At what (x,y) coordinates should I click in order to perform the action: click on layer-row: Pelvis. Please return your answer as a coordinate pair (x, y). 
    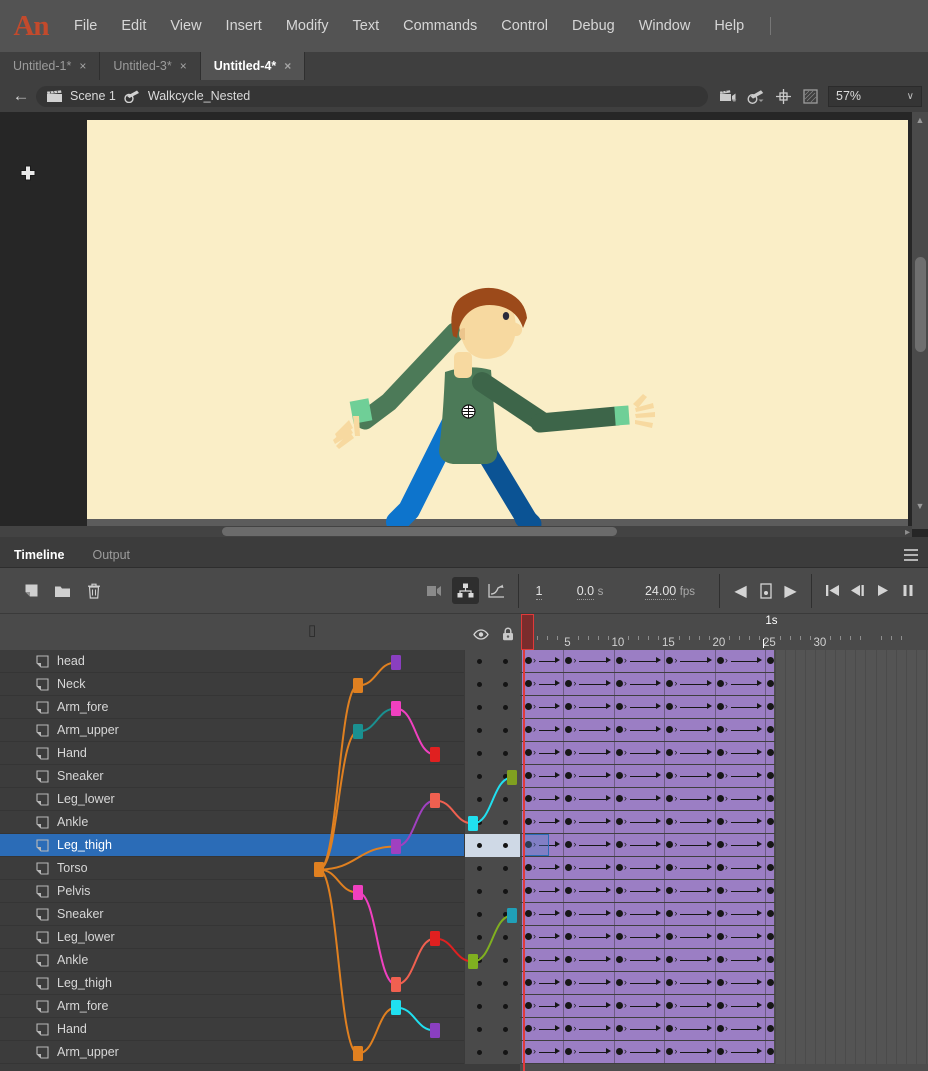
    Looking at the image, I should click on (260, 891).